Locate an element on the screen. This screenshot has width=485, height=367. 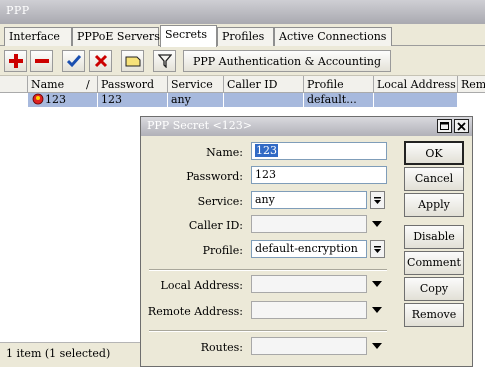
cancel-button: Cancel is located at coordinates (434, 179).